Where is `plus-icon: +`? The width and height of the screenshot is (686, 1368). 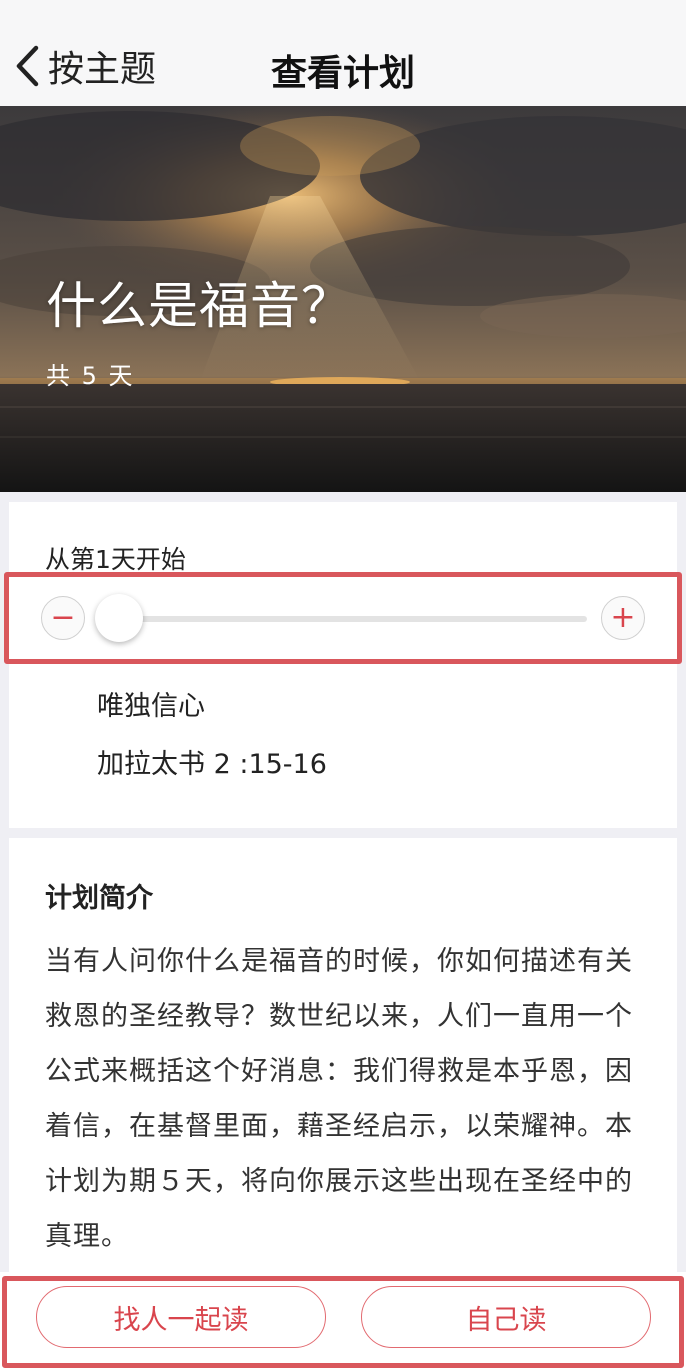 plus-icon: + is located at coordinates (623, 617).